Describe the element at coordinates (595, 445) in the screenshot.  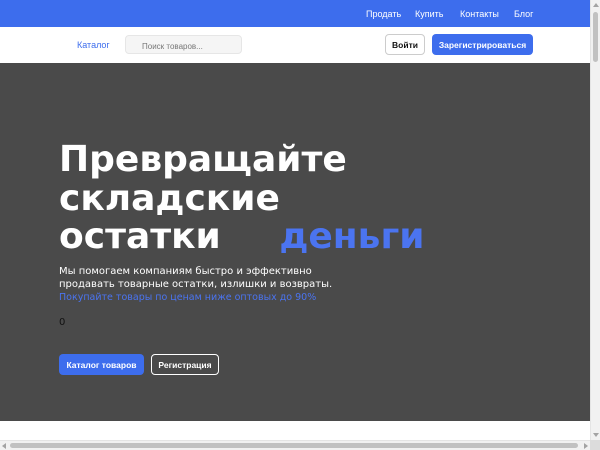
I see `scrollbar-corner` at that location.